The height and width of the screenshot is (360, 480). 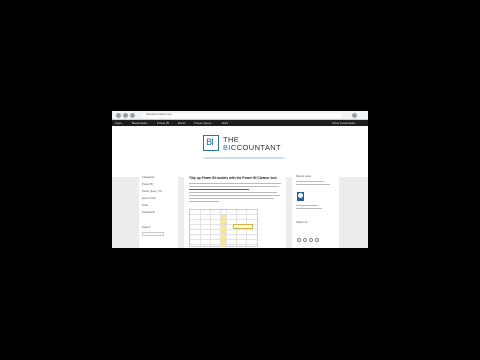 I want to click on logo-line-2-prefix: BI, so click(x=227, y=147).